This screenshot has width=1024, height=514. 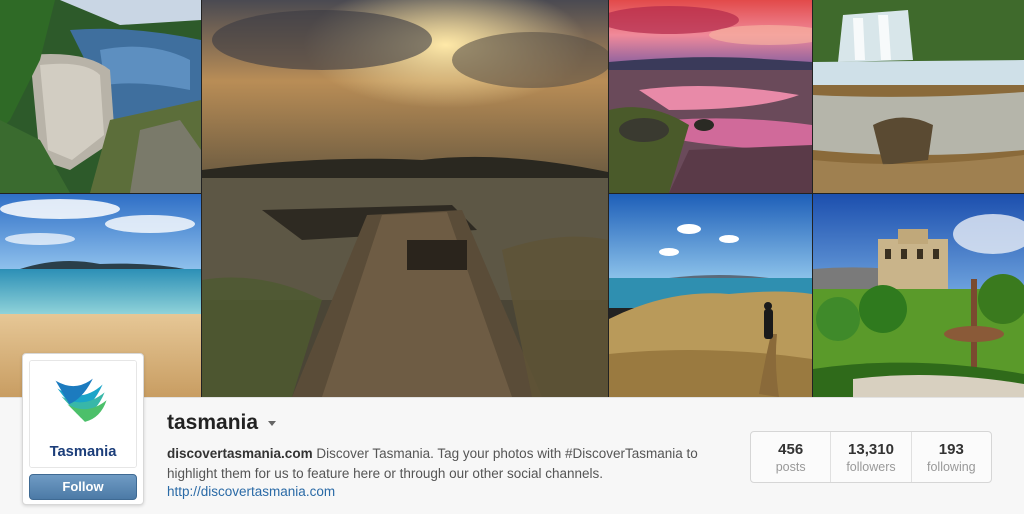 I want to click on stat-posts: 456 posts, so click(x=790, y=457).